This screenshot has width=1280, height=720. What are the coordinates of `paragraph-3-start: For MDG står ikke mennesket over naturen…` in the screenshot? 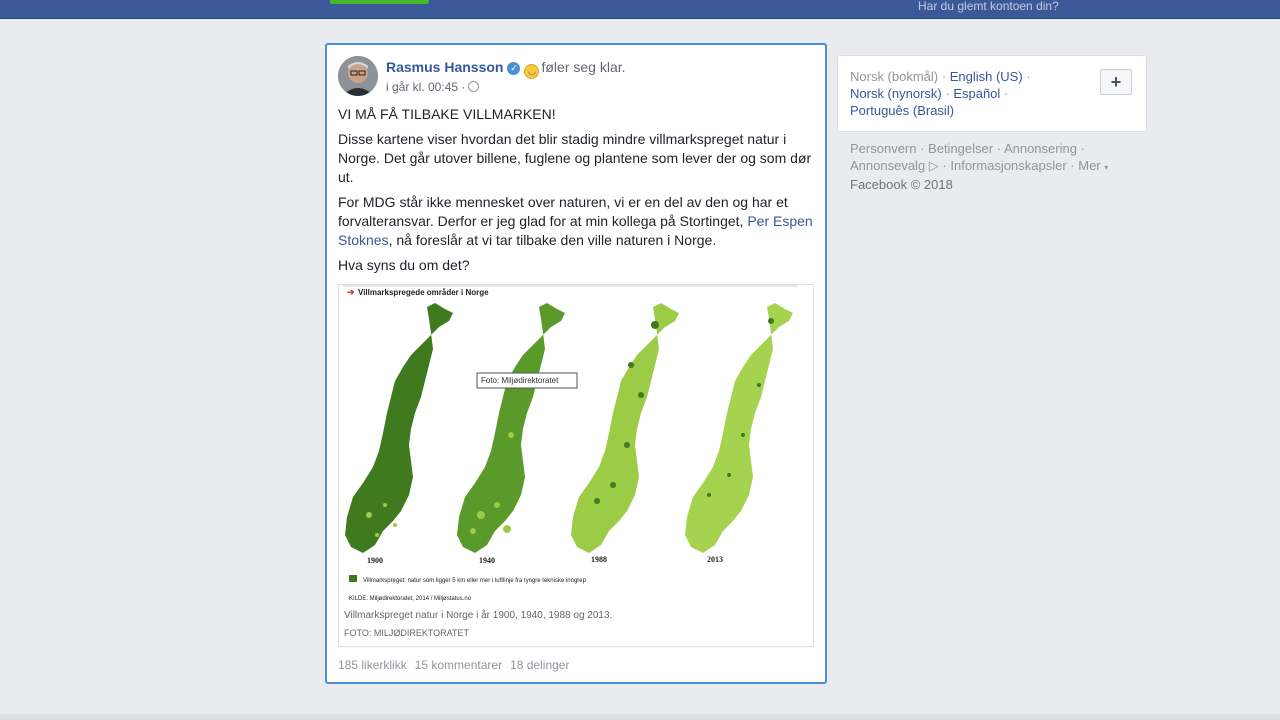 It's located at (563, 211).